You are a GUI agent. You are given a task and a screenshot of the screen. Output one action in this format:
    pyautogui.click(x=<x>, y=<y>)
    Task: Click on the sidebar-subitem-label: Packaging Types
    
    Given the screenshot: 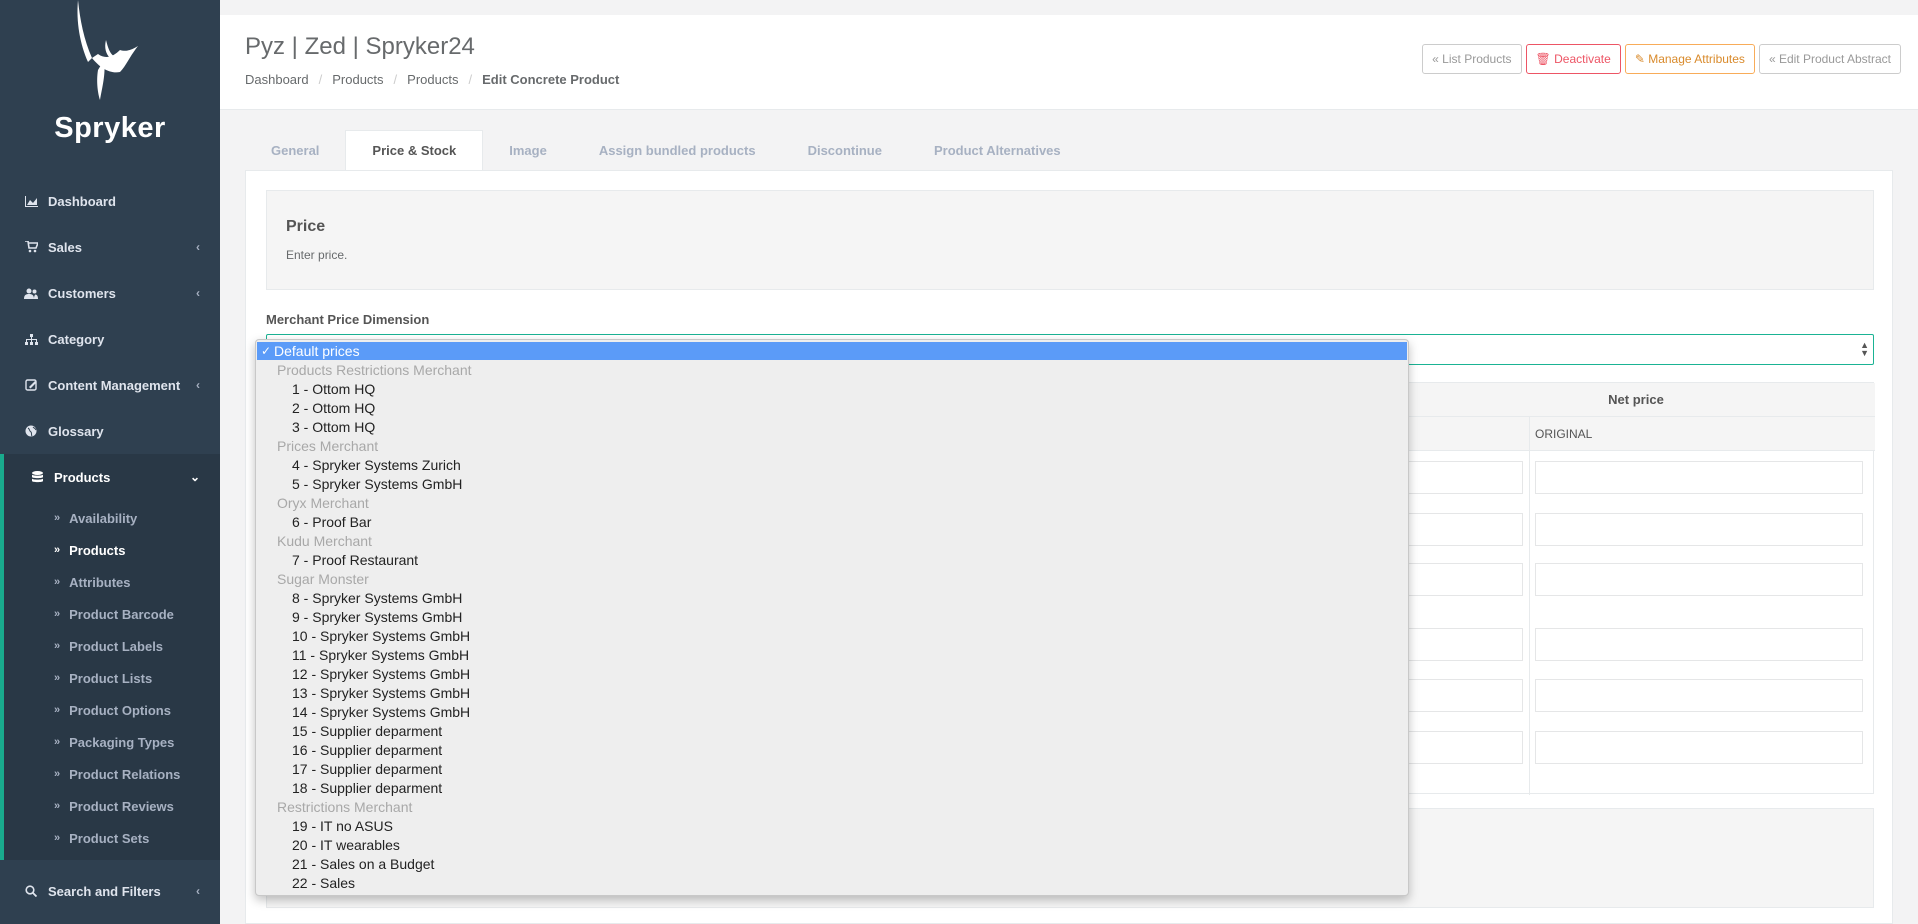 What is the action you would take?
    pyautogui.click(x=122, y=742)
    